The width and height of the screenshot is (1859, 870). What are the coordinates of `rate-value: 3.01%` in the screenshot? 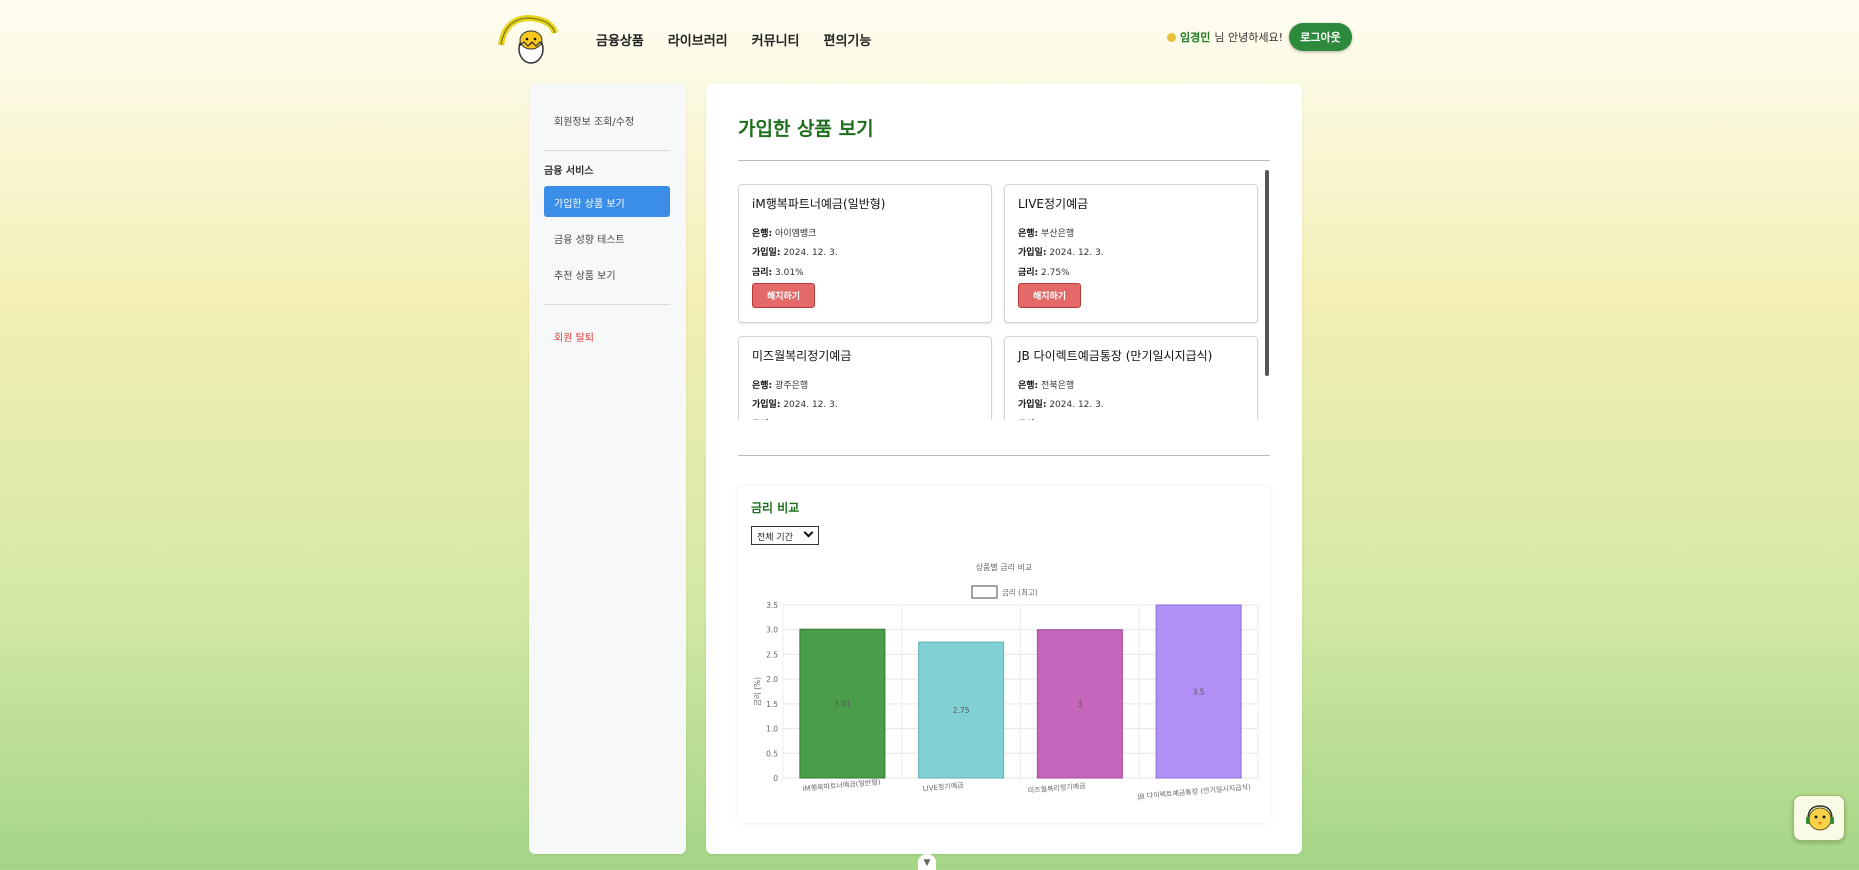 It's located at (789, 273).